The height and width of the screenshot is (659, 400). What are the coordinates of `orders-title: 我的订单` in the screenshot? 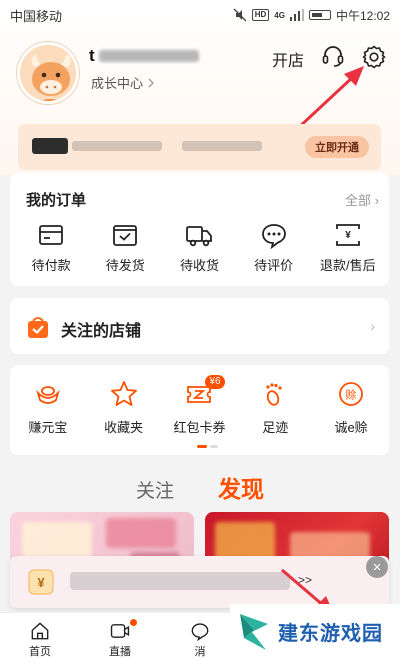 It's located at (56, 200).